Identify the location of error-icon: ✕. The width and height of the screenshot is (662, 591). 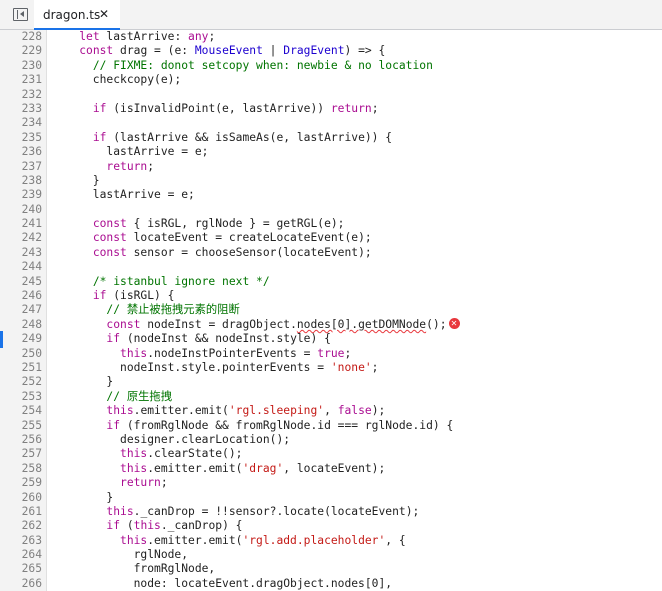
(454, 324).